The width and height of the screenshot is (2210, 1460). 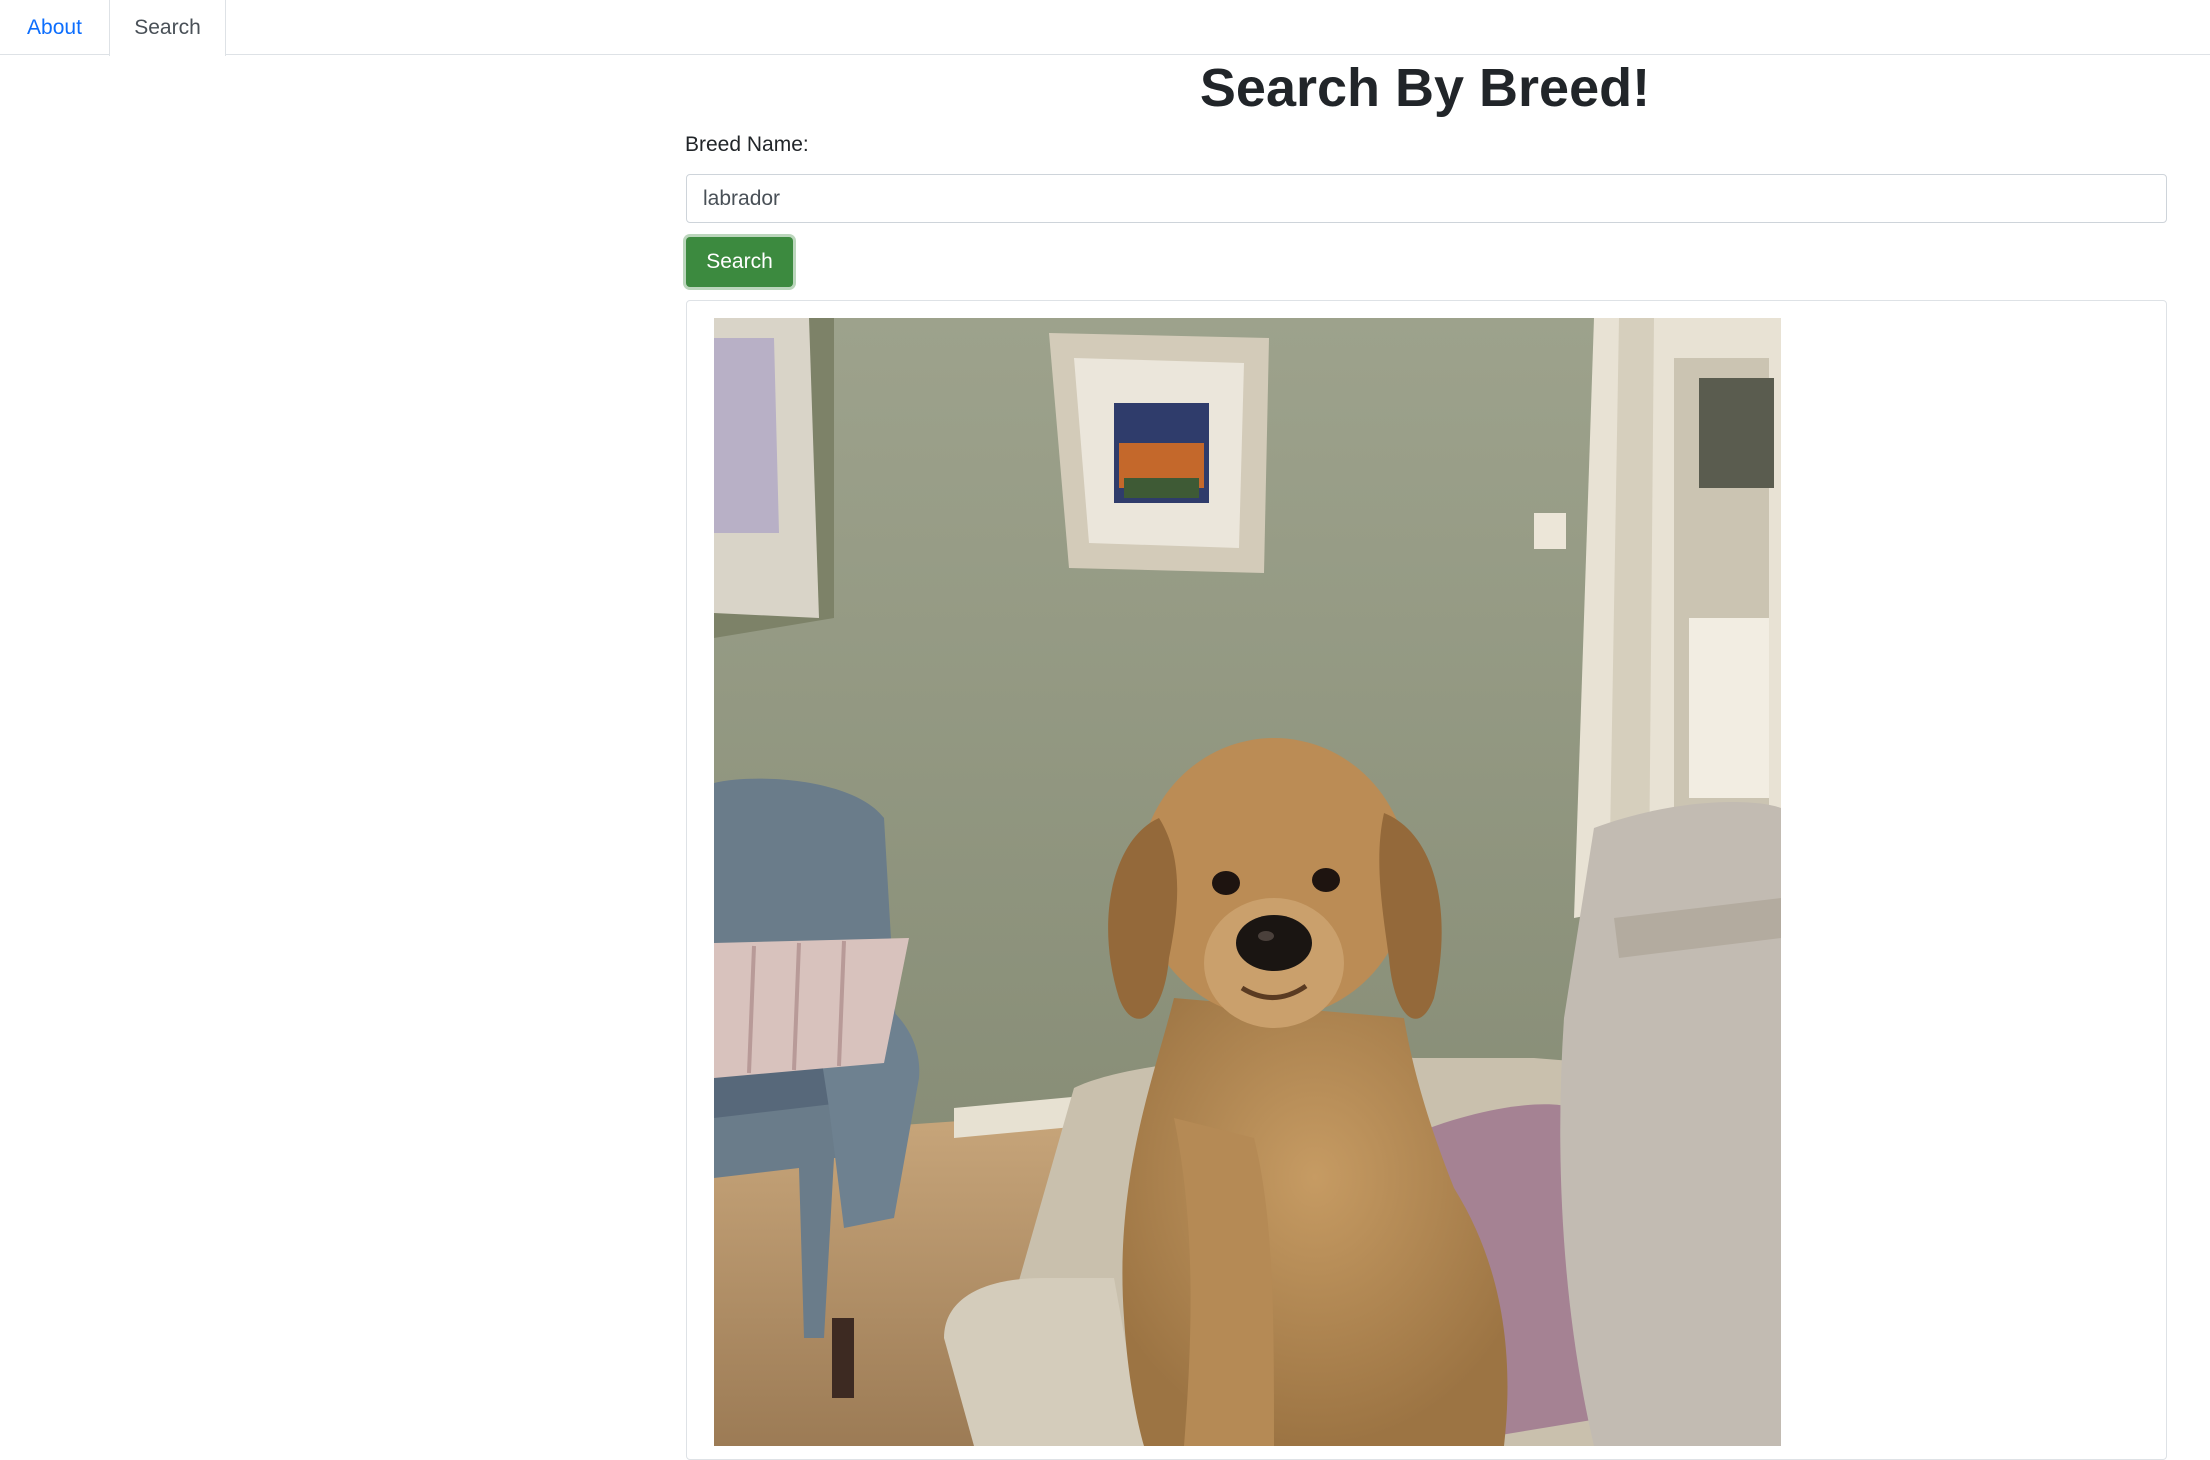 I want to click on breed-name-label: Breed Name:, so click(x=747, y=144).